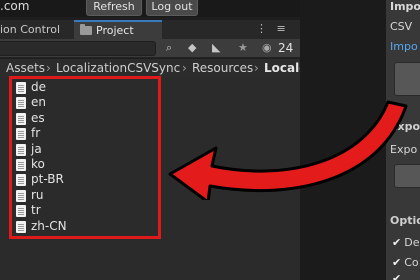 This screenshot has height=280, width=420. I want to click on eye-icon: ◉, so click(267, 47).